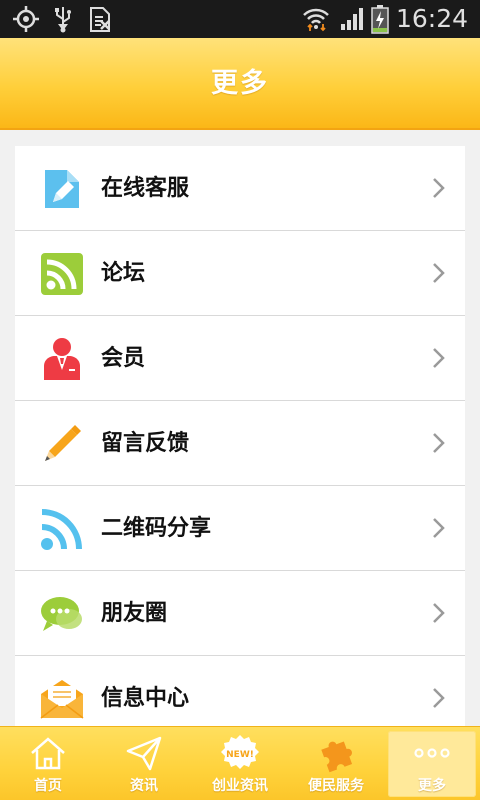 This screenshot has width=480, height=800. Describe the element at coordinates (144, 786) in the screenshot. I see `tab-label: 资讯` at that location.